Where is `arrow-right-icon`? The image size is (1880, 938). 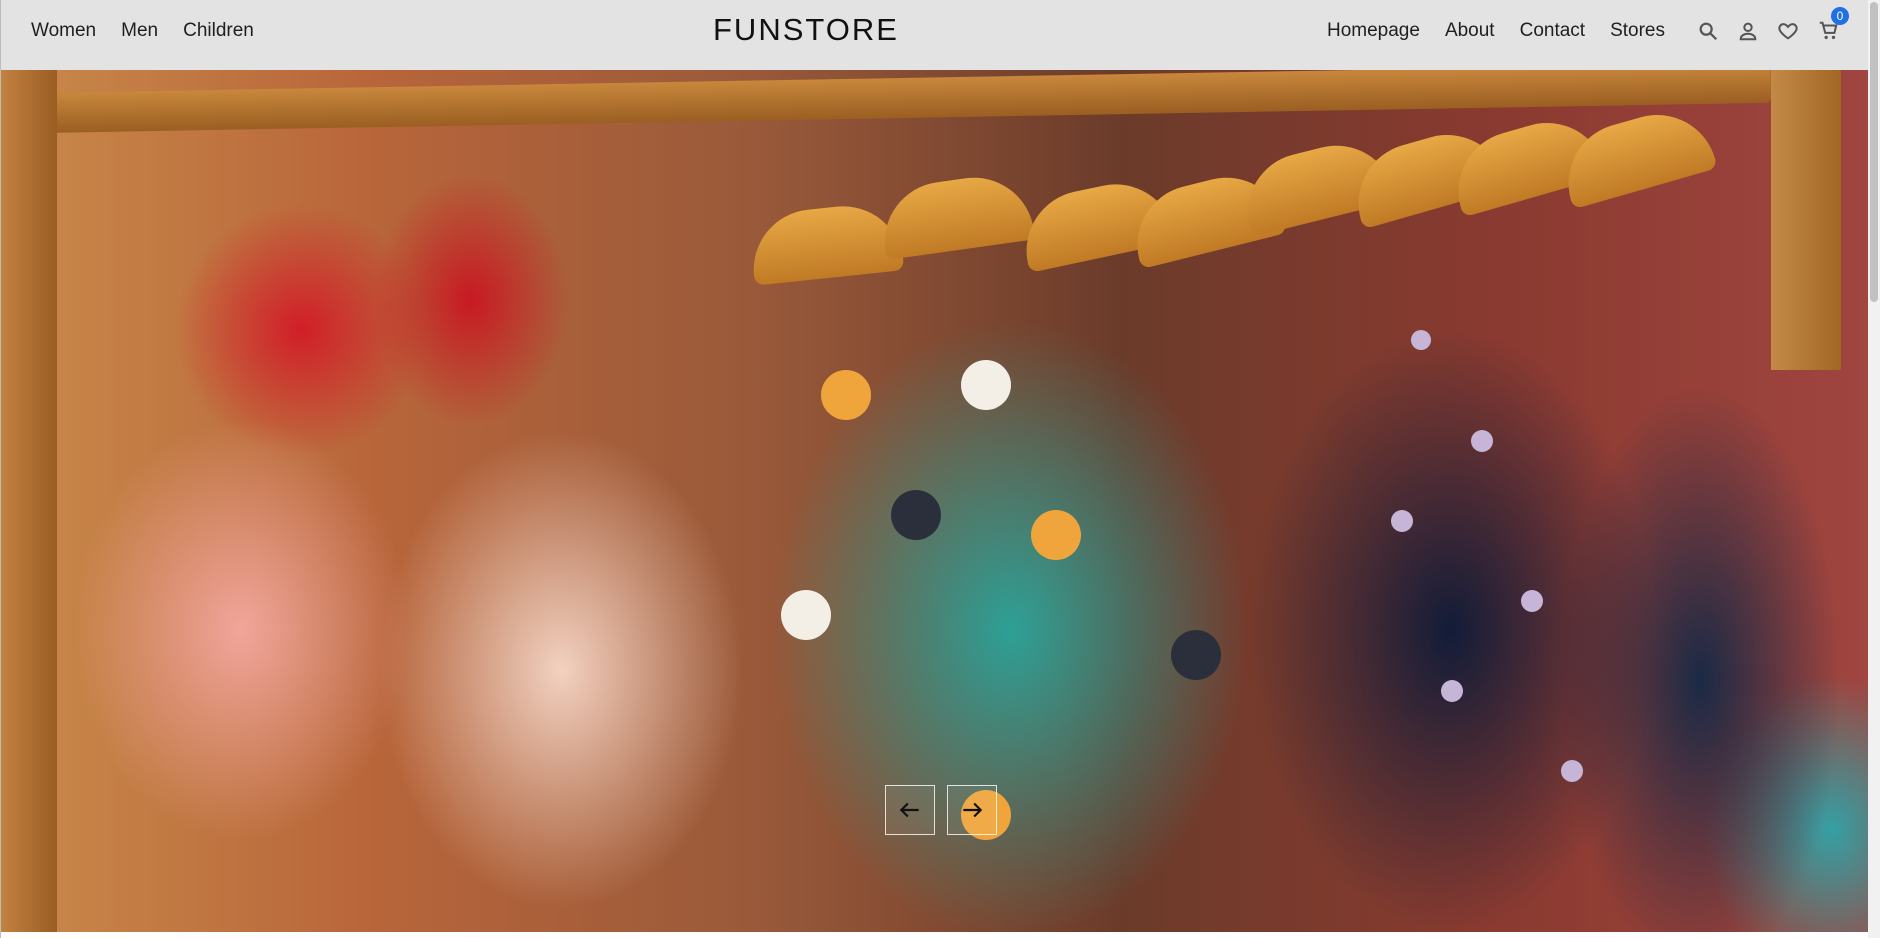
arrow-right-icon is located at coordinates (973, 810).